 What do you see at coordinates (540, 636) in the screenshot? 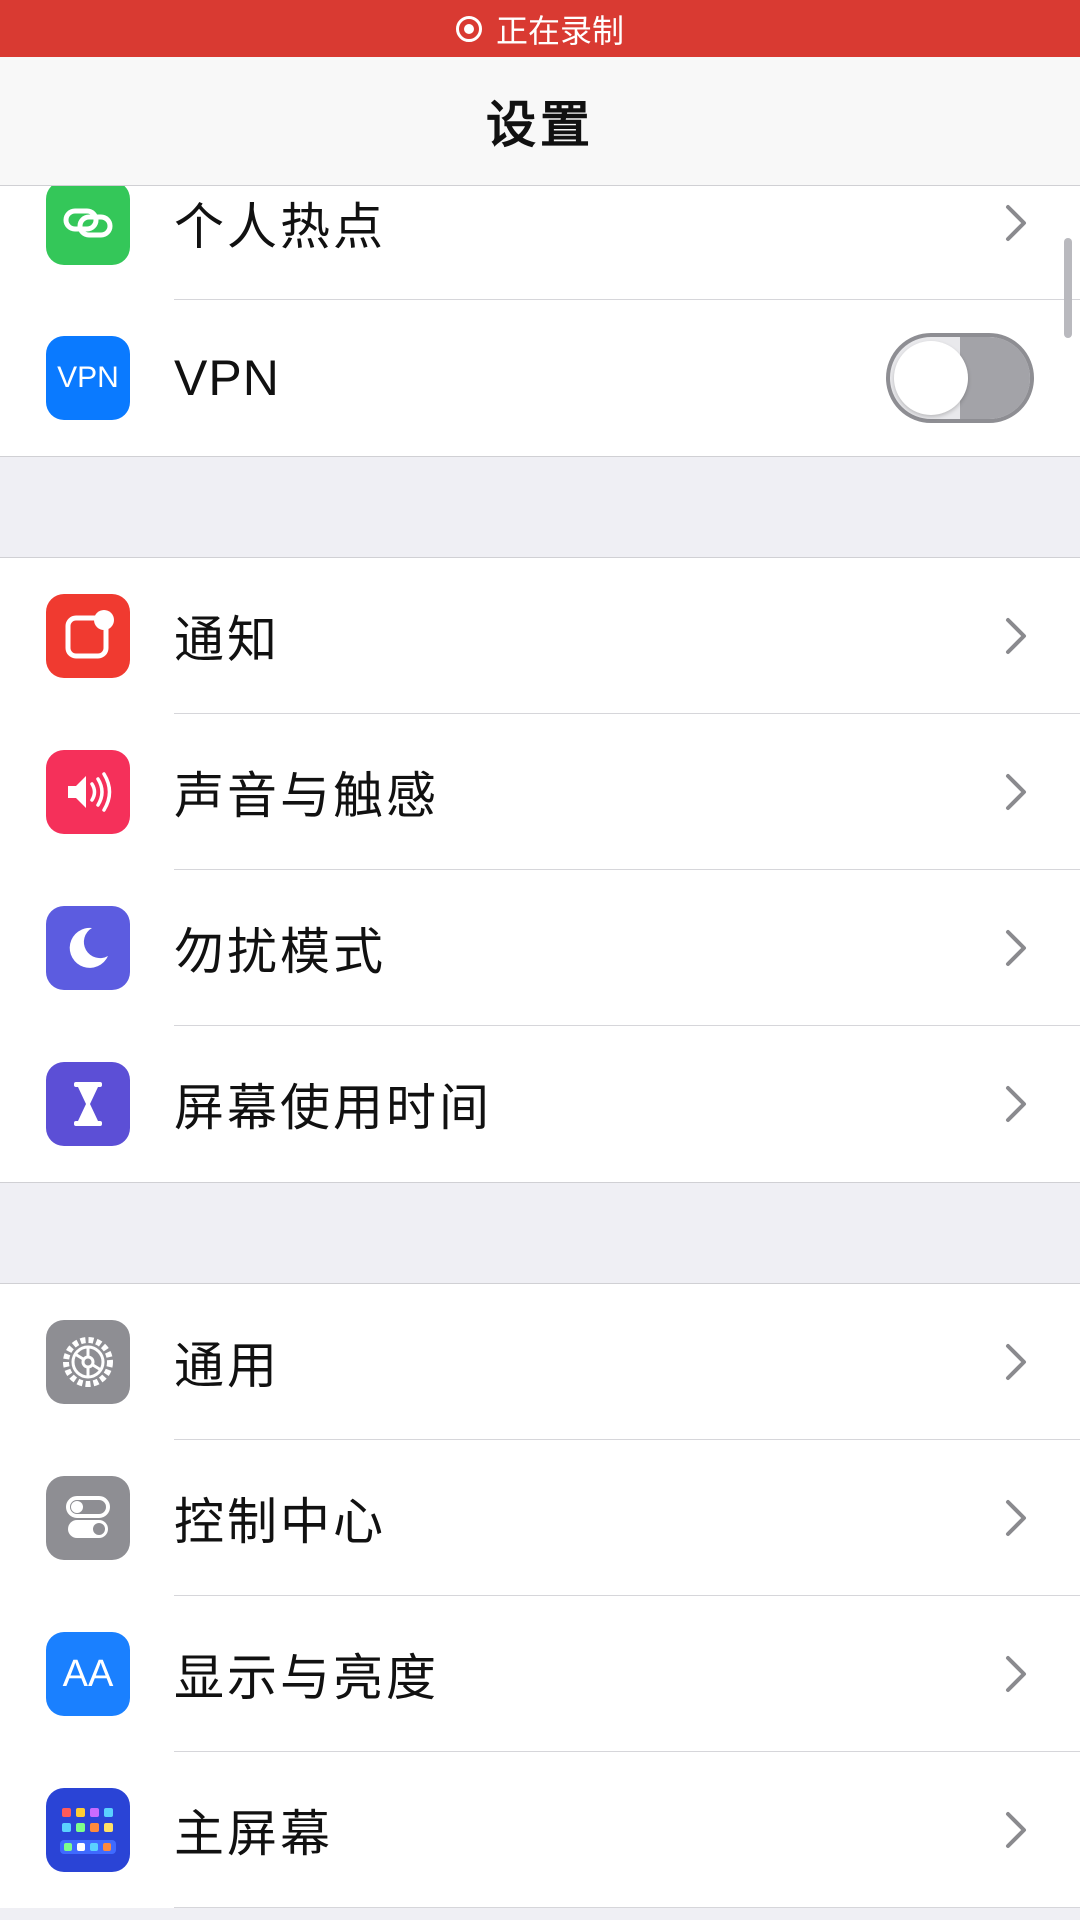
I see `settings-item-notifications: 通知` at bounding box center [540, 636].